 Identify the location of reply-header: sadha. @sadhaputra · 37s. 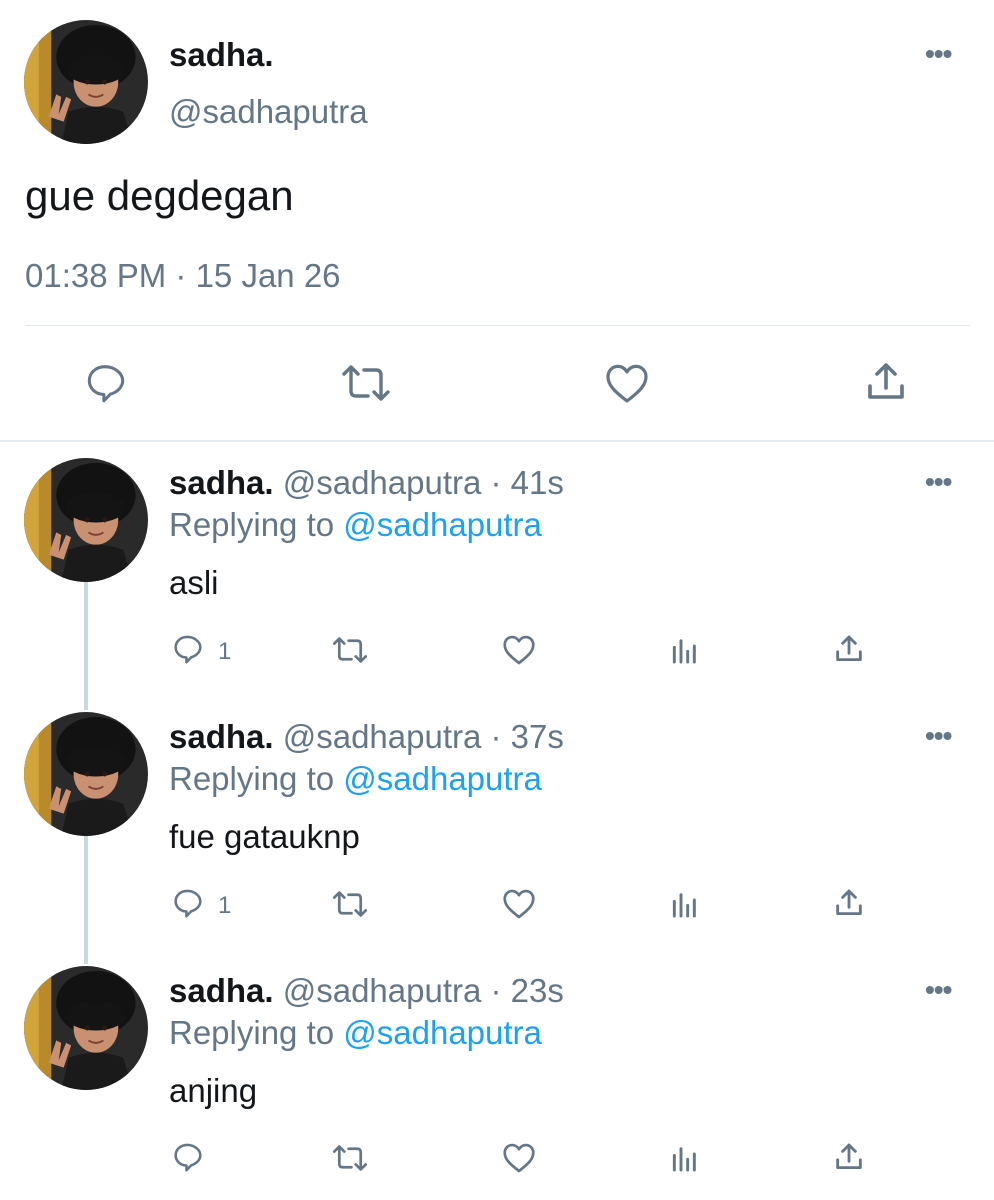
(366, 737).